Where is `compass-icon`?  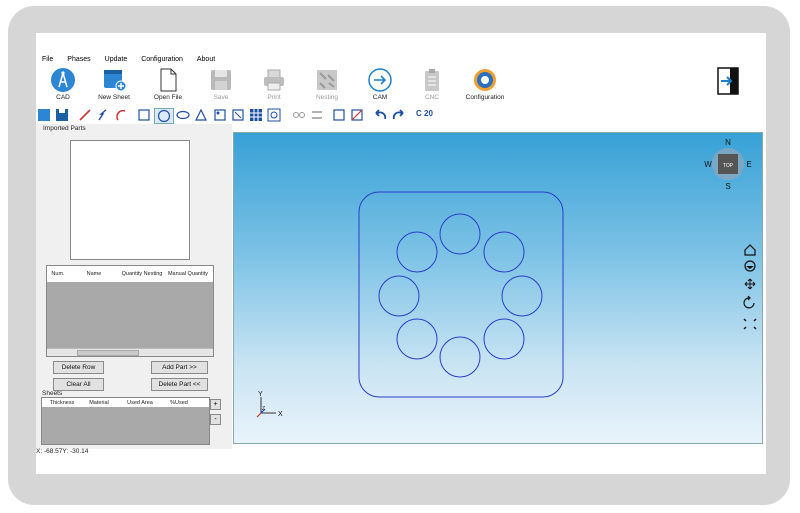
compass-icon is located at coordinates (63, 80).